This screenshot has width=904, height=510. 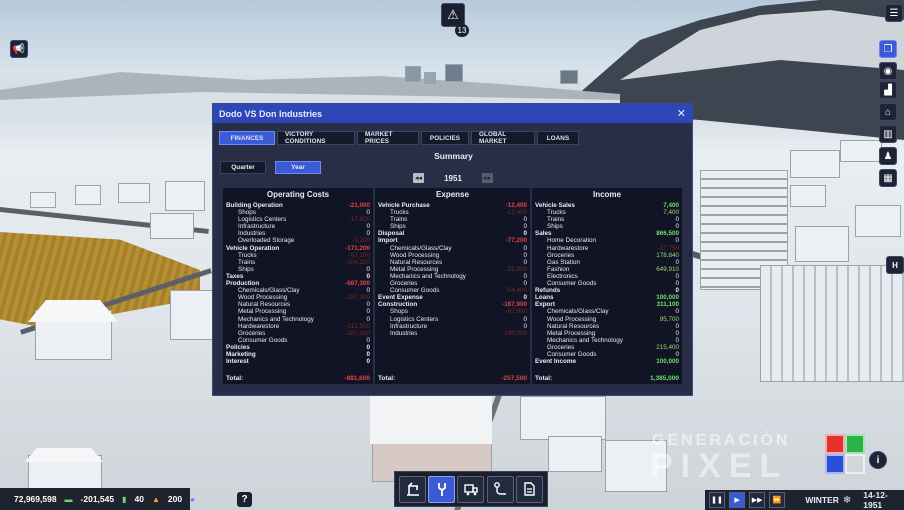 I want to click on tab-finances: FINANCES, so click(x=247, y=138).